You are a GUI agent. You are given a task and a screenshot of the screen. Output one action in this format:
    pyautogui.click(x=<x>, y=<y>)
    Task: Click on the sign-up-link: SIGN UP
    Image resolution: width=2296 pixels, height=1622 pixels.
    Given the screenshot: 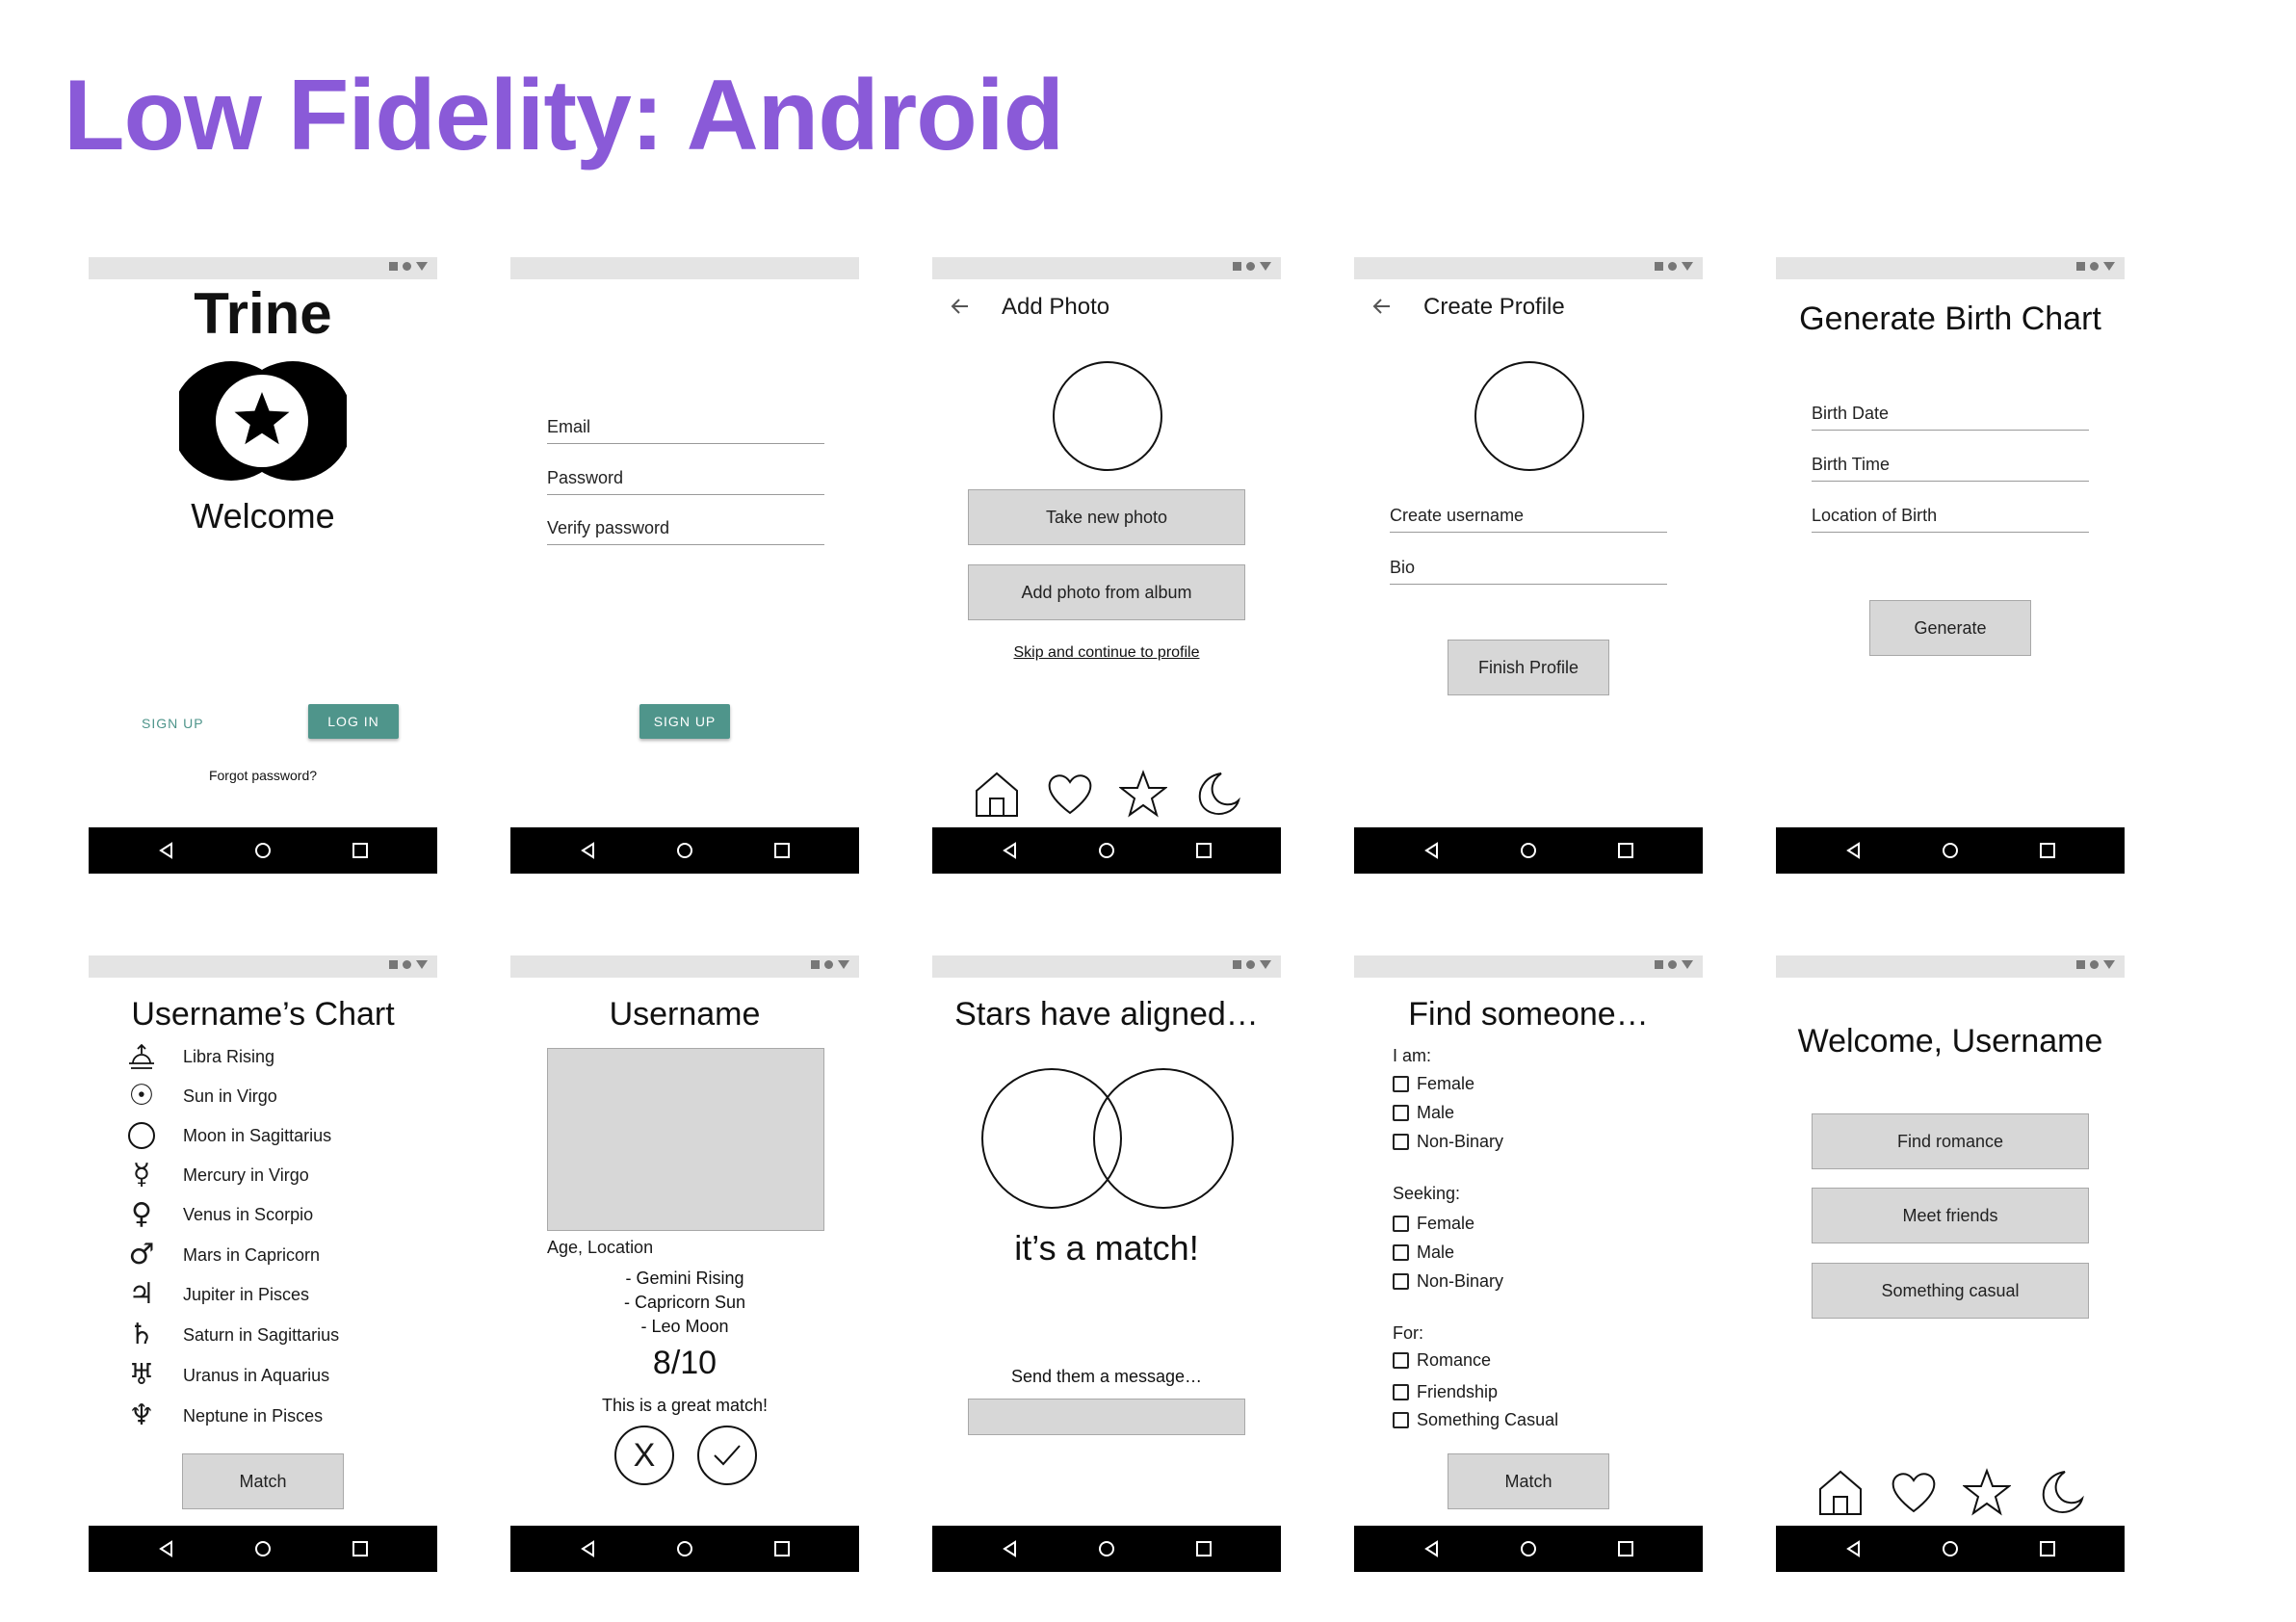 What is the action you would take?
    pyautogui.click(x=173, y=723)
    